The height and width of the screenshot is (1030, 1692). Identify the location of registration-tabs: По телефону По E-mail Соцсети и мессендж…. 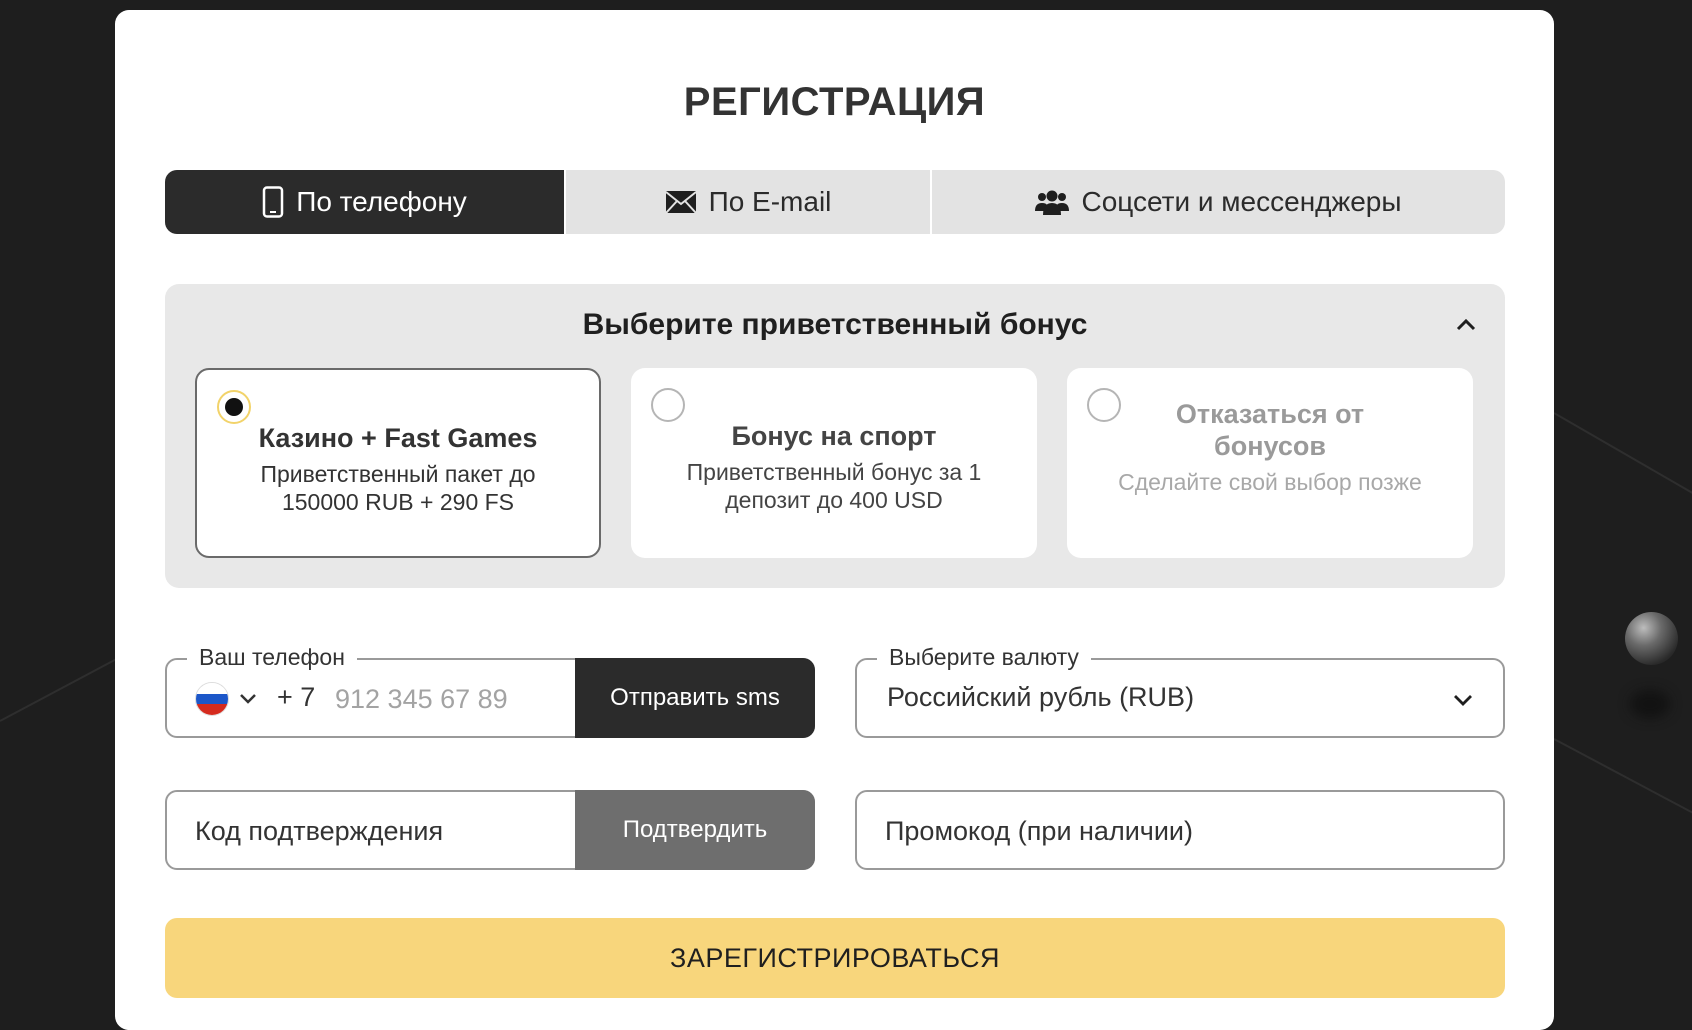
(835, 202).